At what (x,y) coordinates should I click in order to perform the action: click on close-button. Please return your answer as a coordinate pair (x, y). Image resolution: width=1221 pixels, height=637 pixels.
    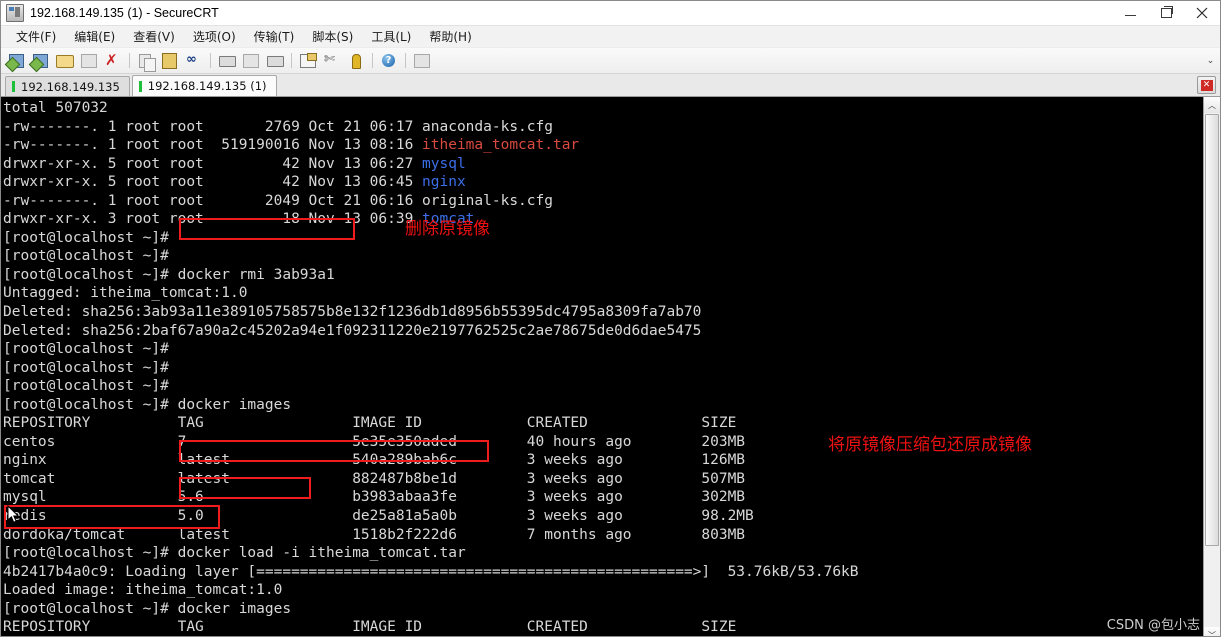
    Looking at the image, I should click on (1202, 13).